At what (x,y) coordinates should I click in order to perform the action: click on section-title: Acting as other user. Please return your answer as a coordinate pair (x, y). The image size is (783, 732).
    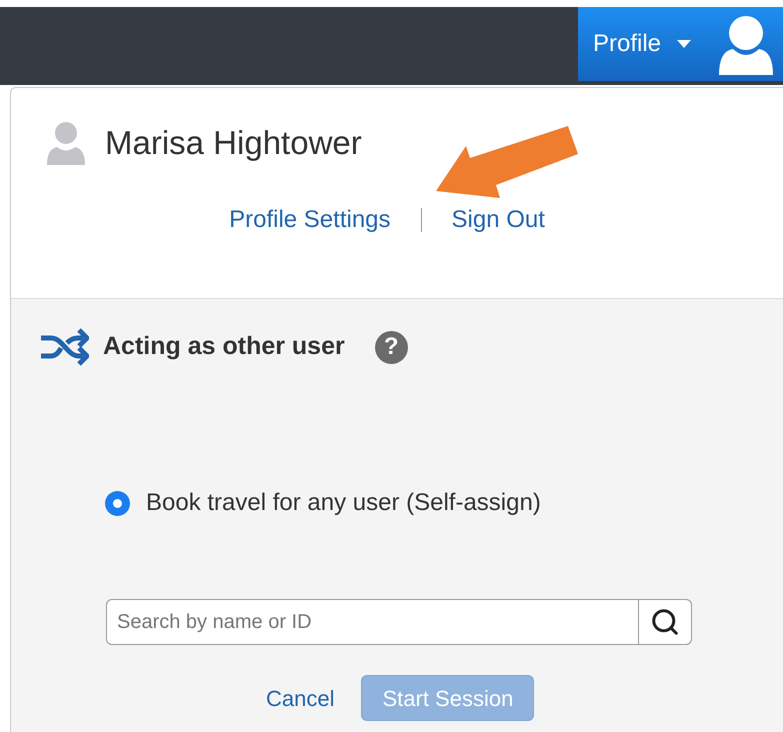
    Looking at the image, I should click on (224, 346).